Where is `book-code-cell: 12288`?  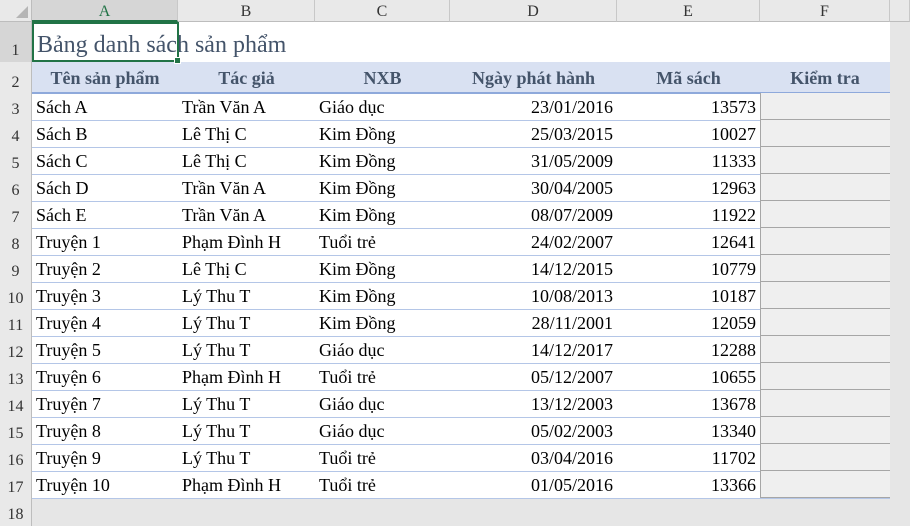 book-code-cell: 12288 is located at coordinates (688, 350).